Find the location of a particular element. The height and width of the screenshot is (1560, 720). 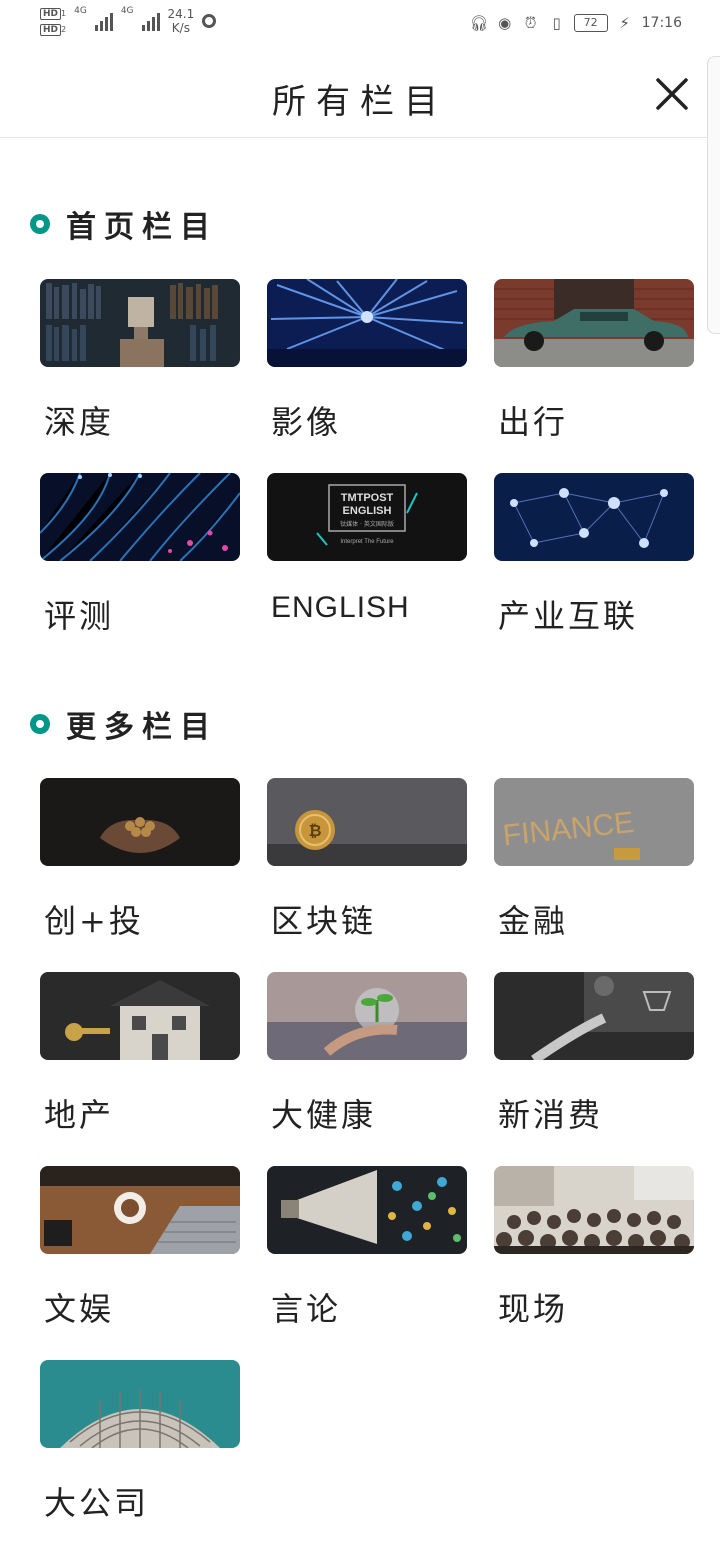

column-label: 大公司 is located at coordinates (97, 1503).